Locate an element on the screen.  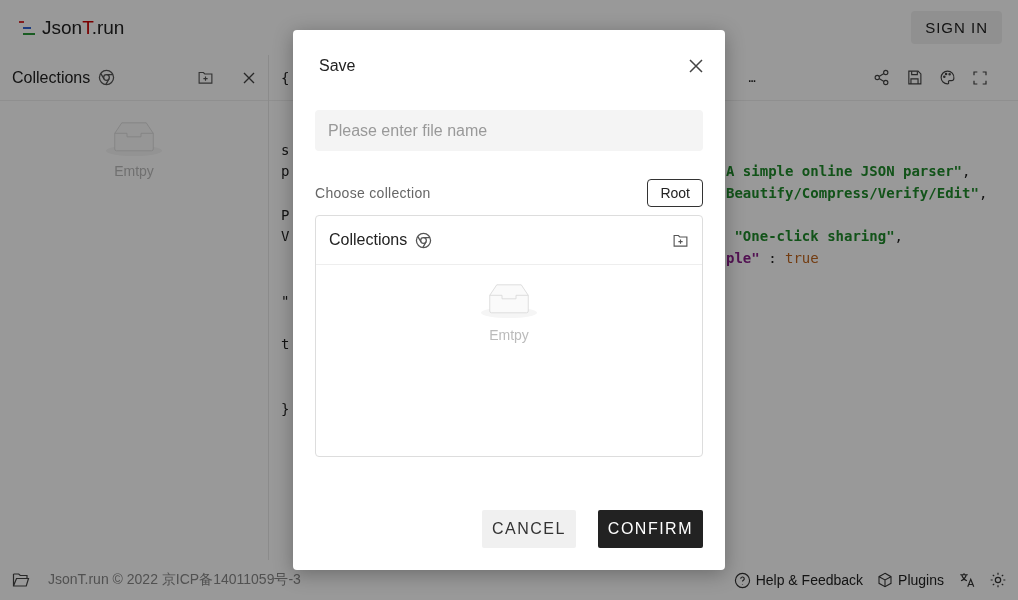
close-icon is located at coordinates (249, 77).